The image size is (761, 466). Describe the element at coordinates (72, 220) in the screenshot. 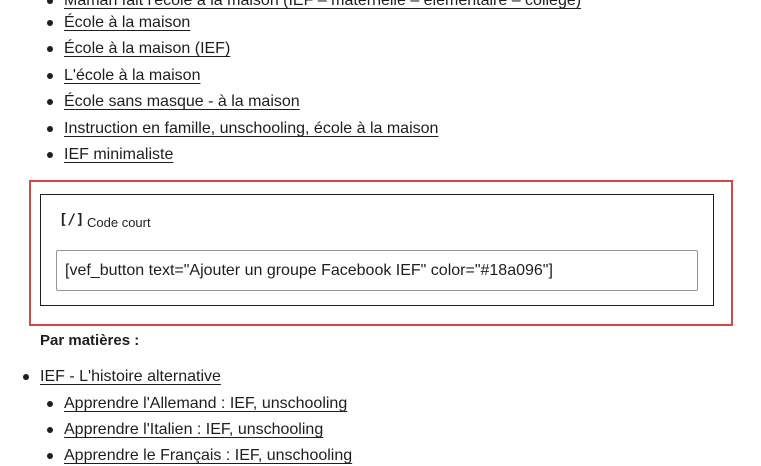

I see `shortcode-icon: [/]` at that location.